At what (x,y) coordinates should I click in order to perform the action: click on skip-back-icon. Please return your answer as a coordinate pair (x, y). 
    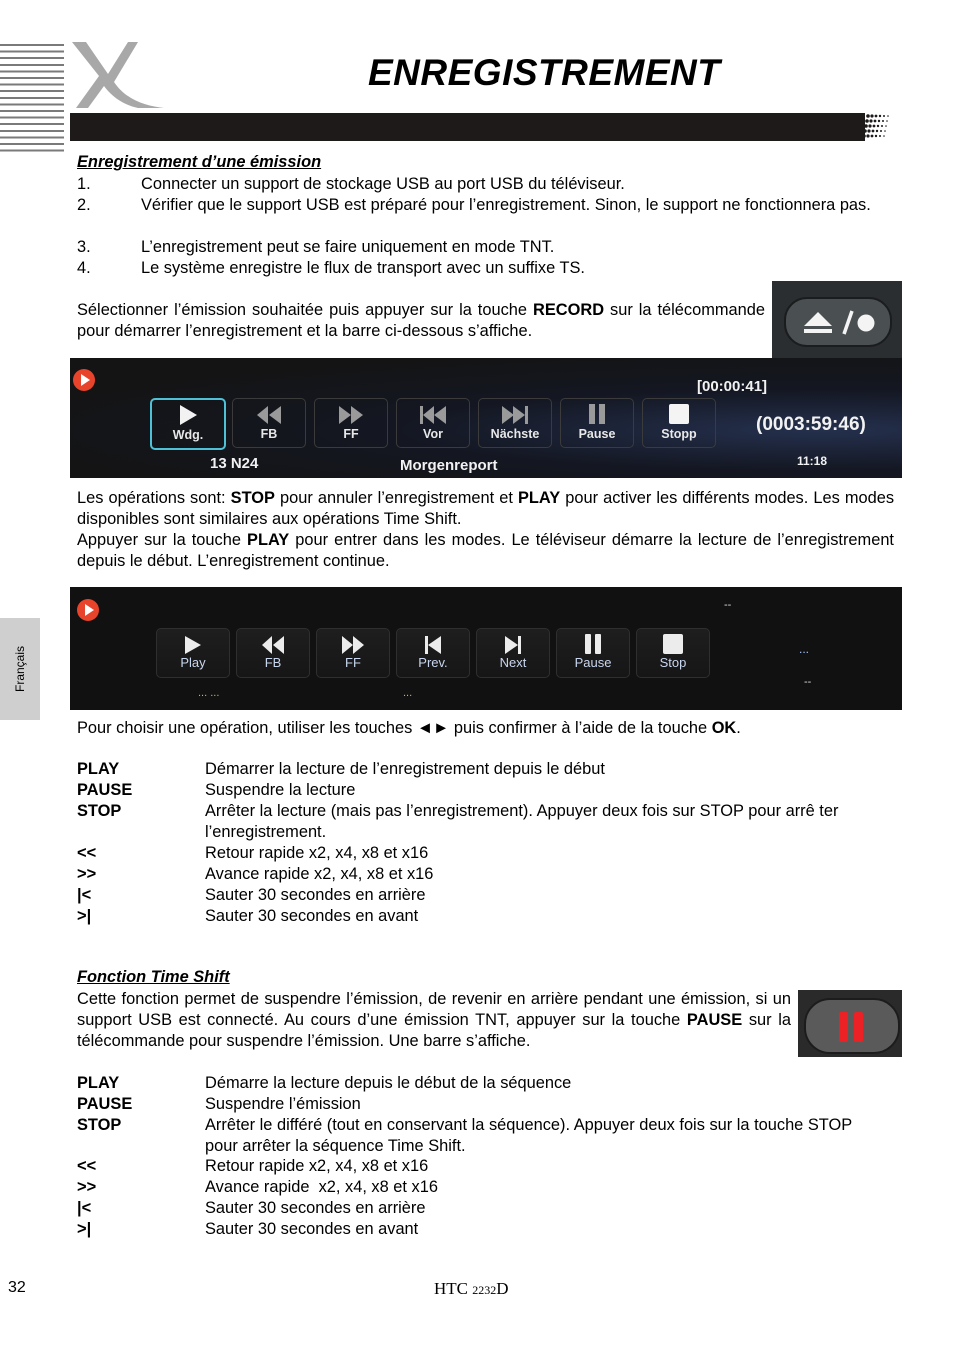
    Looking at the image, I should click on (433, 415).